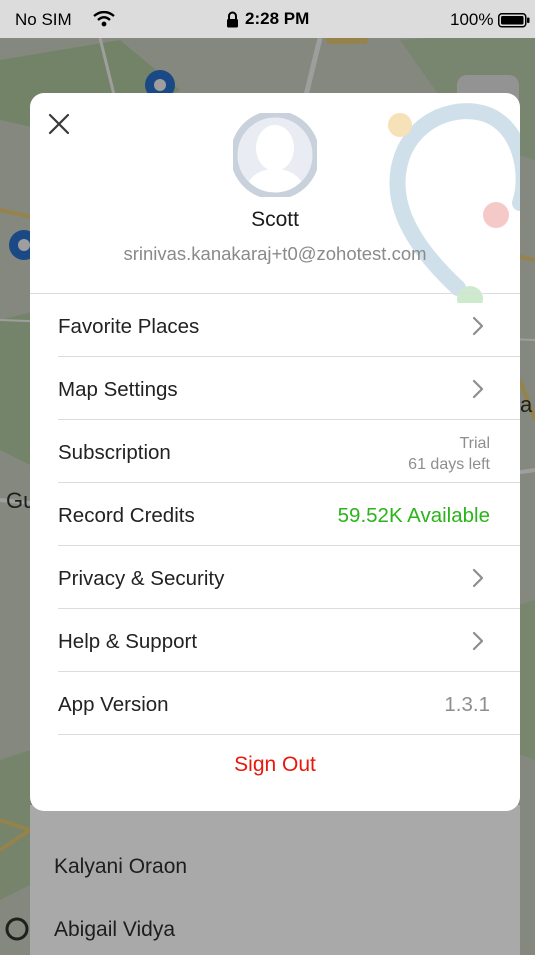 Image resolution: width=535 pixels, height=955 pixels. What do you see at coordinates (449, 464) in the screenshot?
I see `subscription-days-left: 61 days left` at bounding box center [449, 464].